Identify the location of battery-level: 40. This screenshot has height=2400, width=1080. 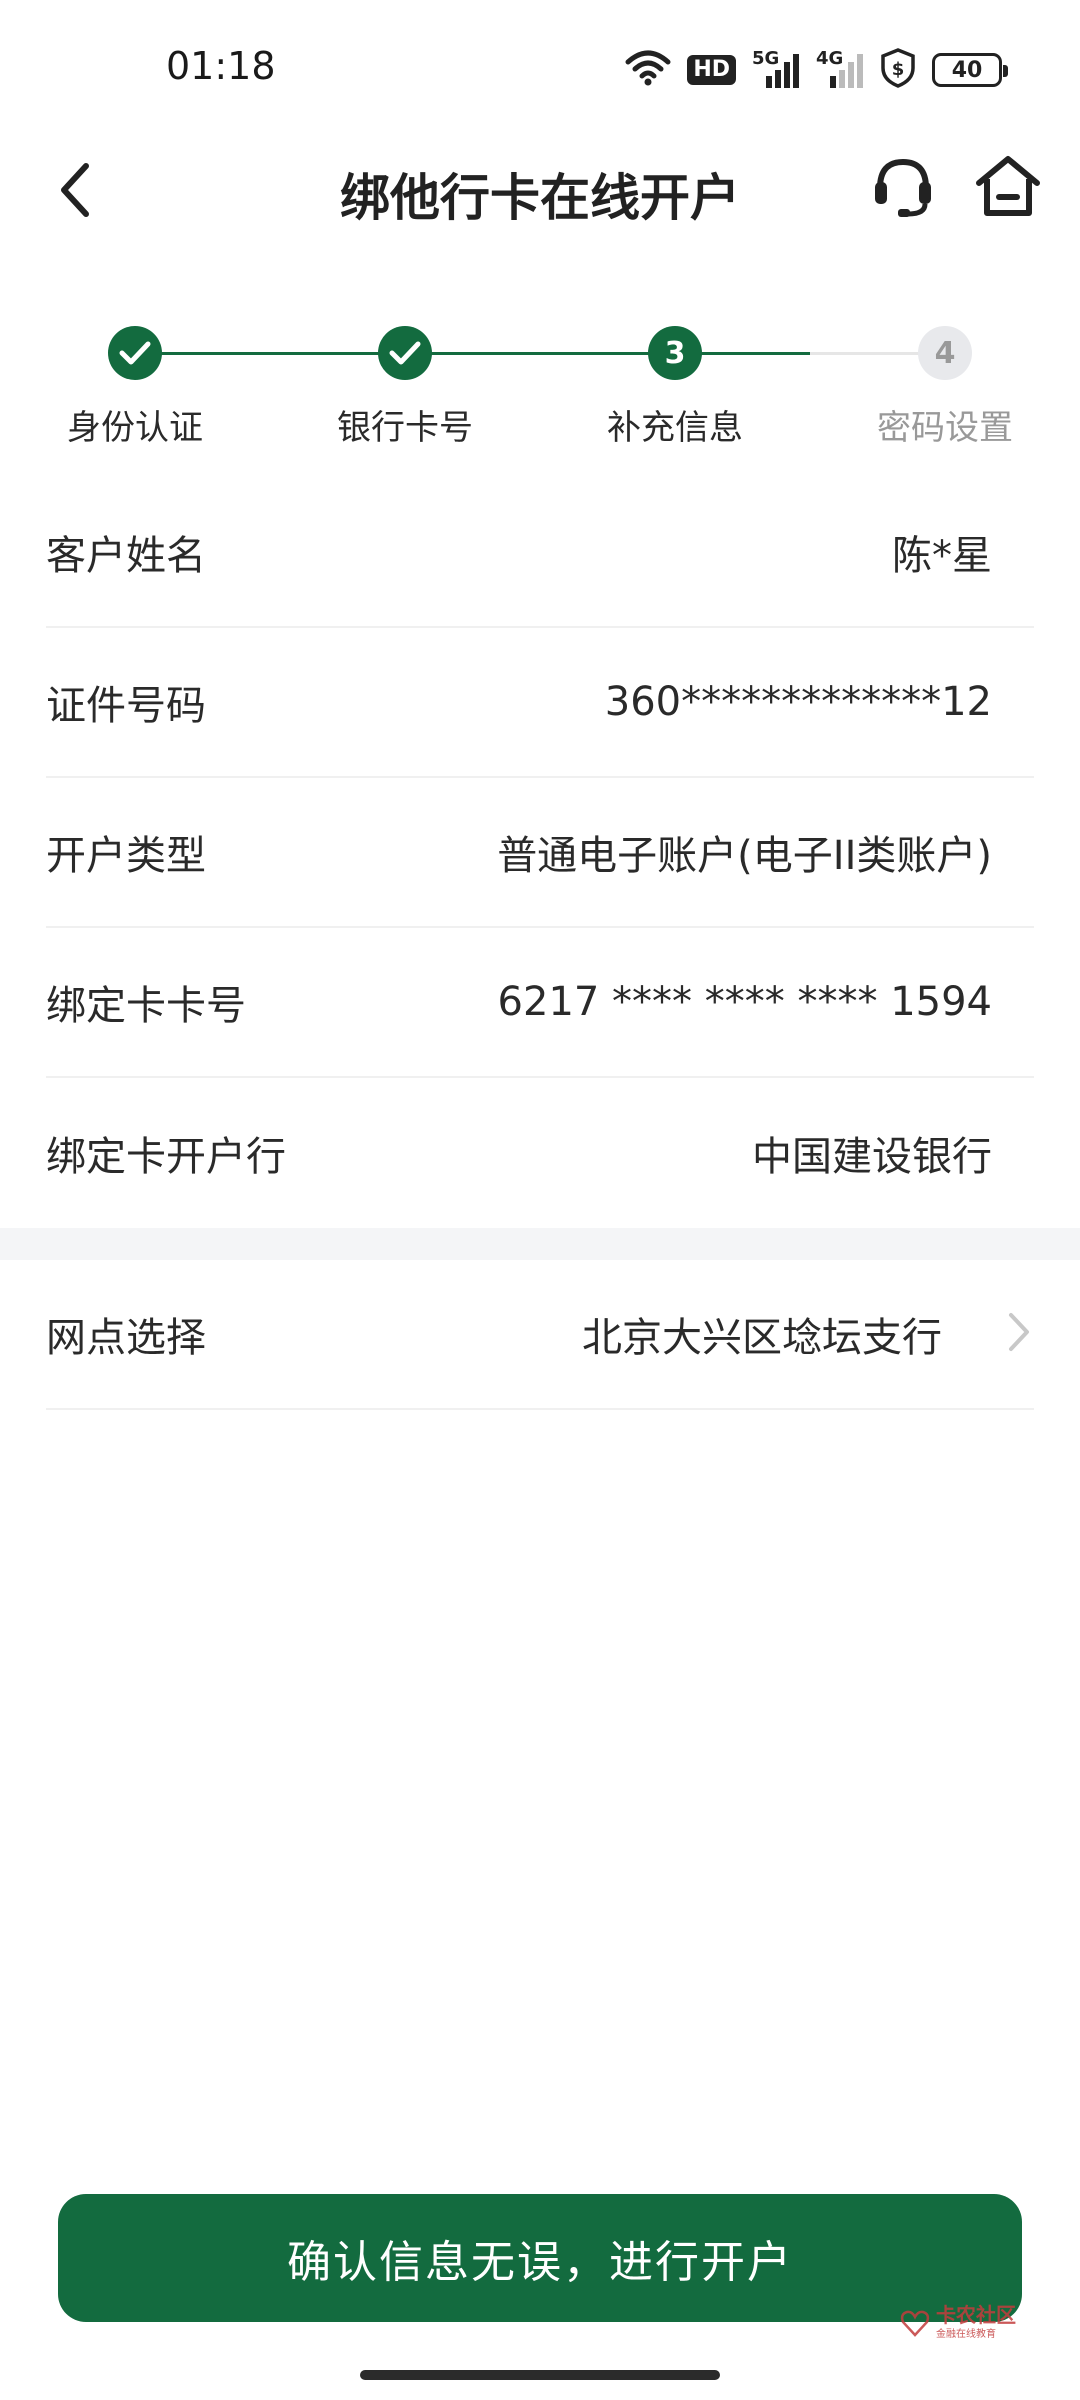
(967, 70).